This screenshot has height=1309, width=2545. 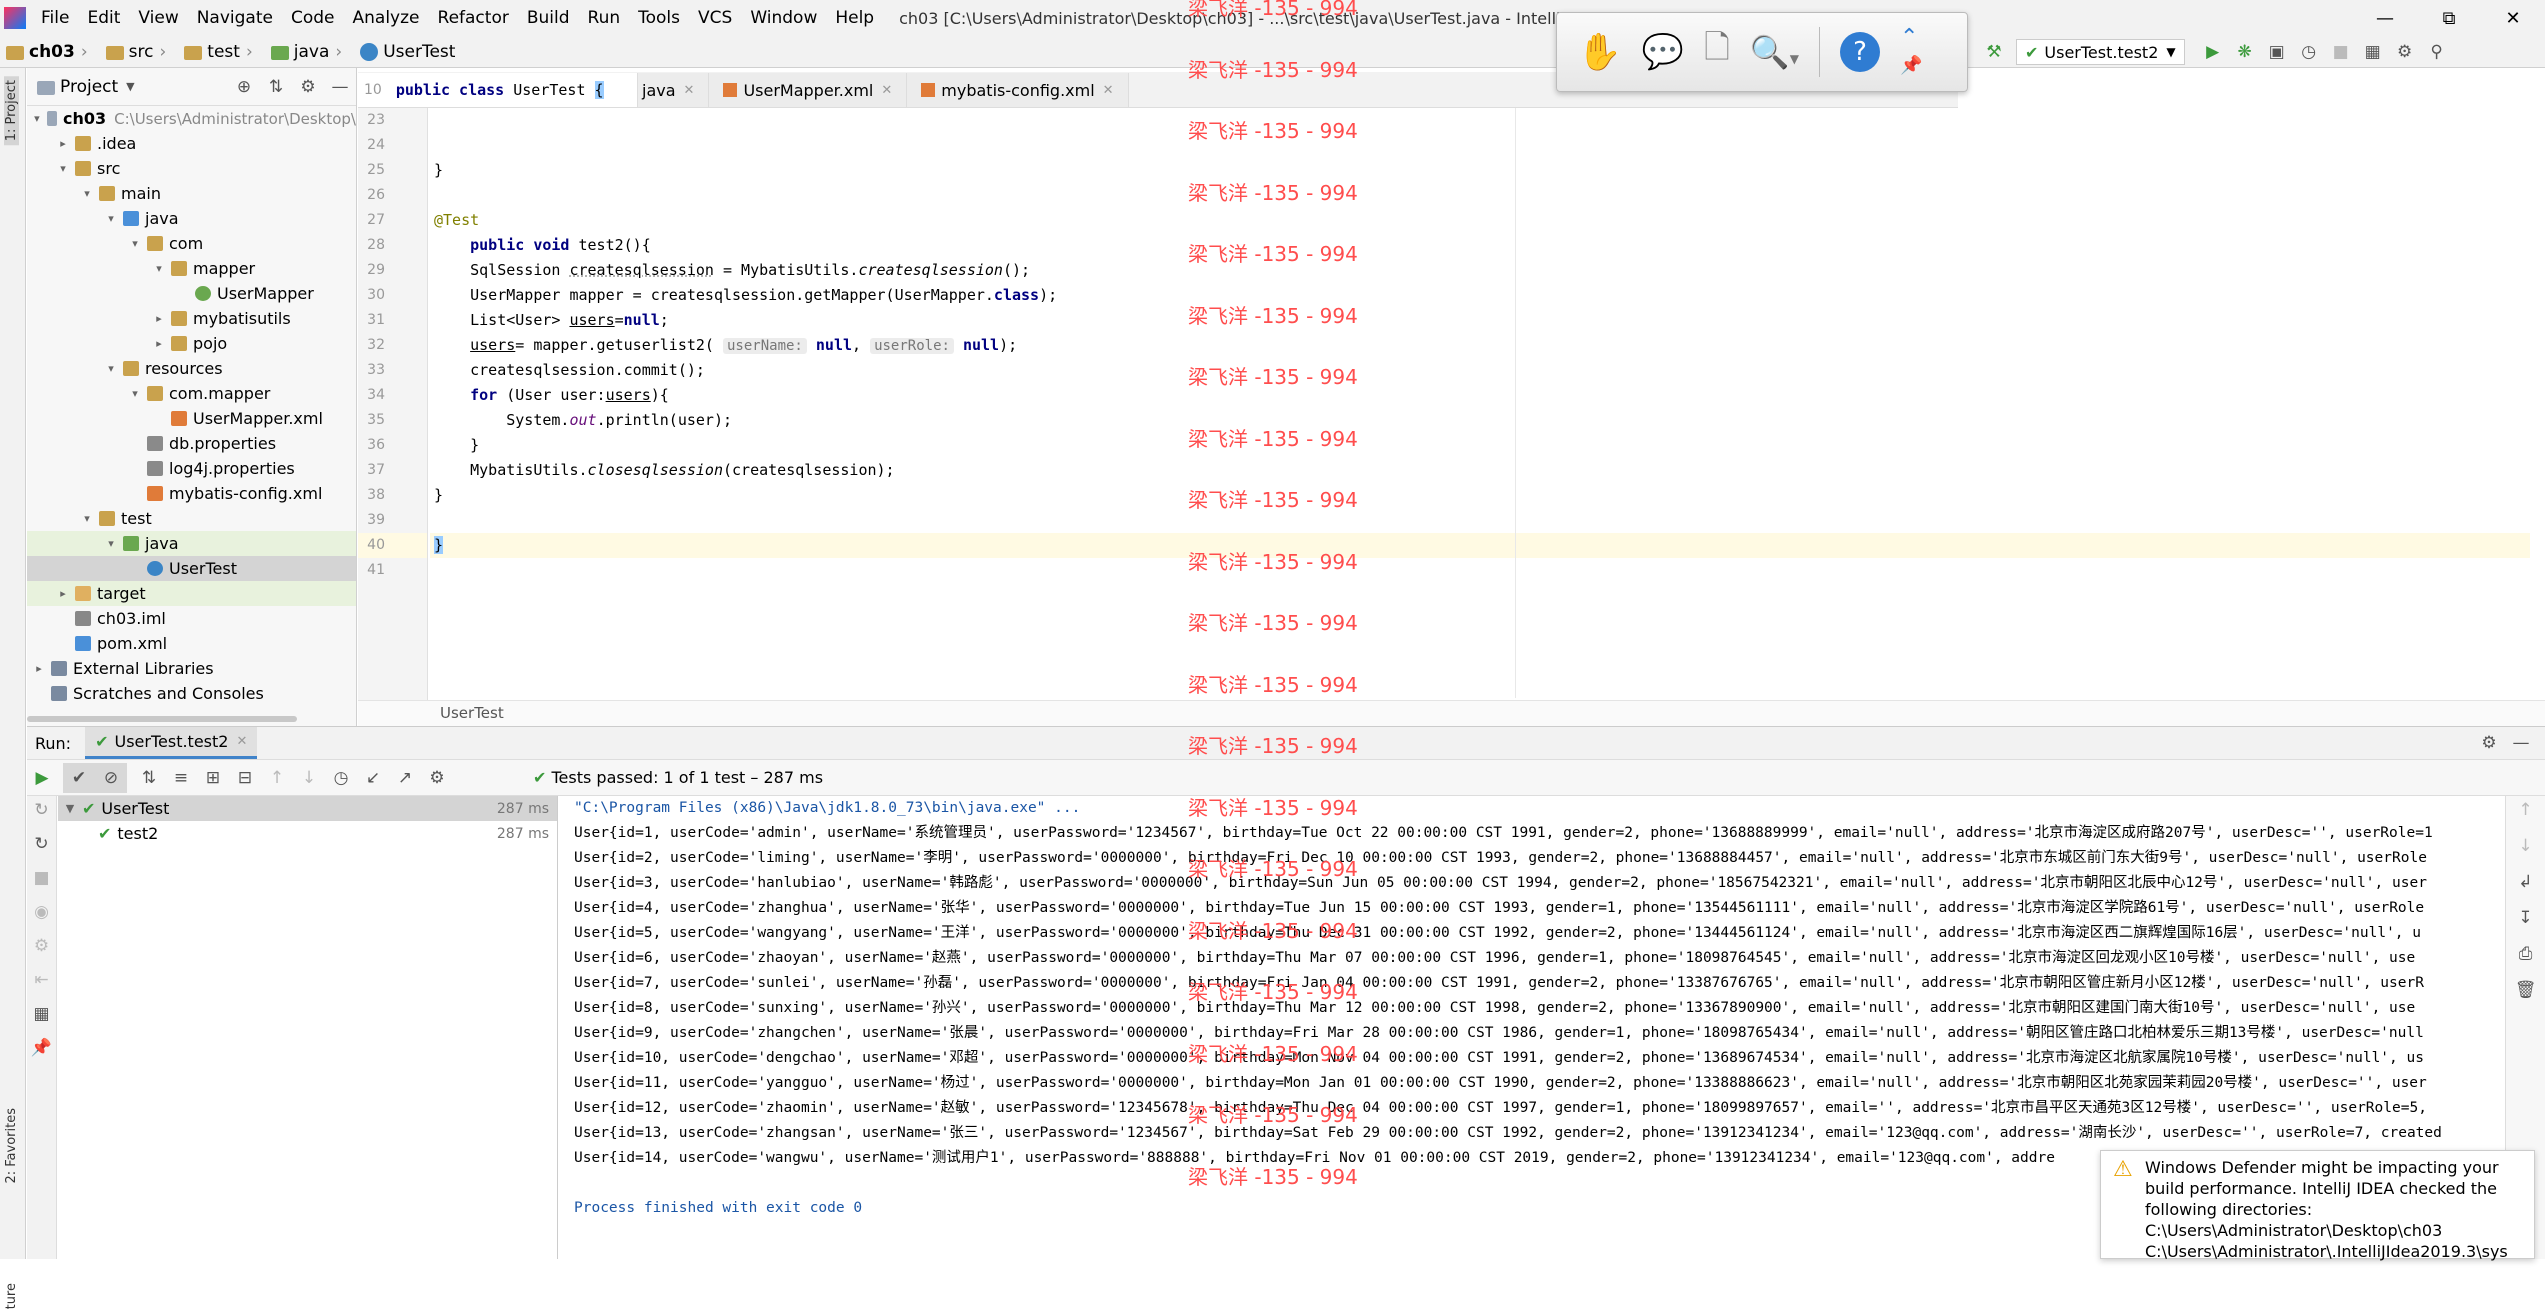 I want to click on menu-analyze: Analyze, so click(x=386, y=18).